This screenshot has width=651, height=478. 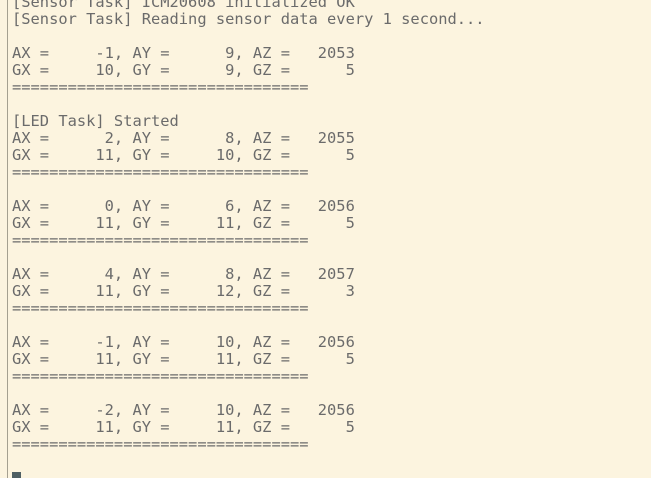 I want to click on terminal-line: AX = 2, AY = 8, AZ = 2055, so click(x=183, y=138).